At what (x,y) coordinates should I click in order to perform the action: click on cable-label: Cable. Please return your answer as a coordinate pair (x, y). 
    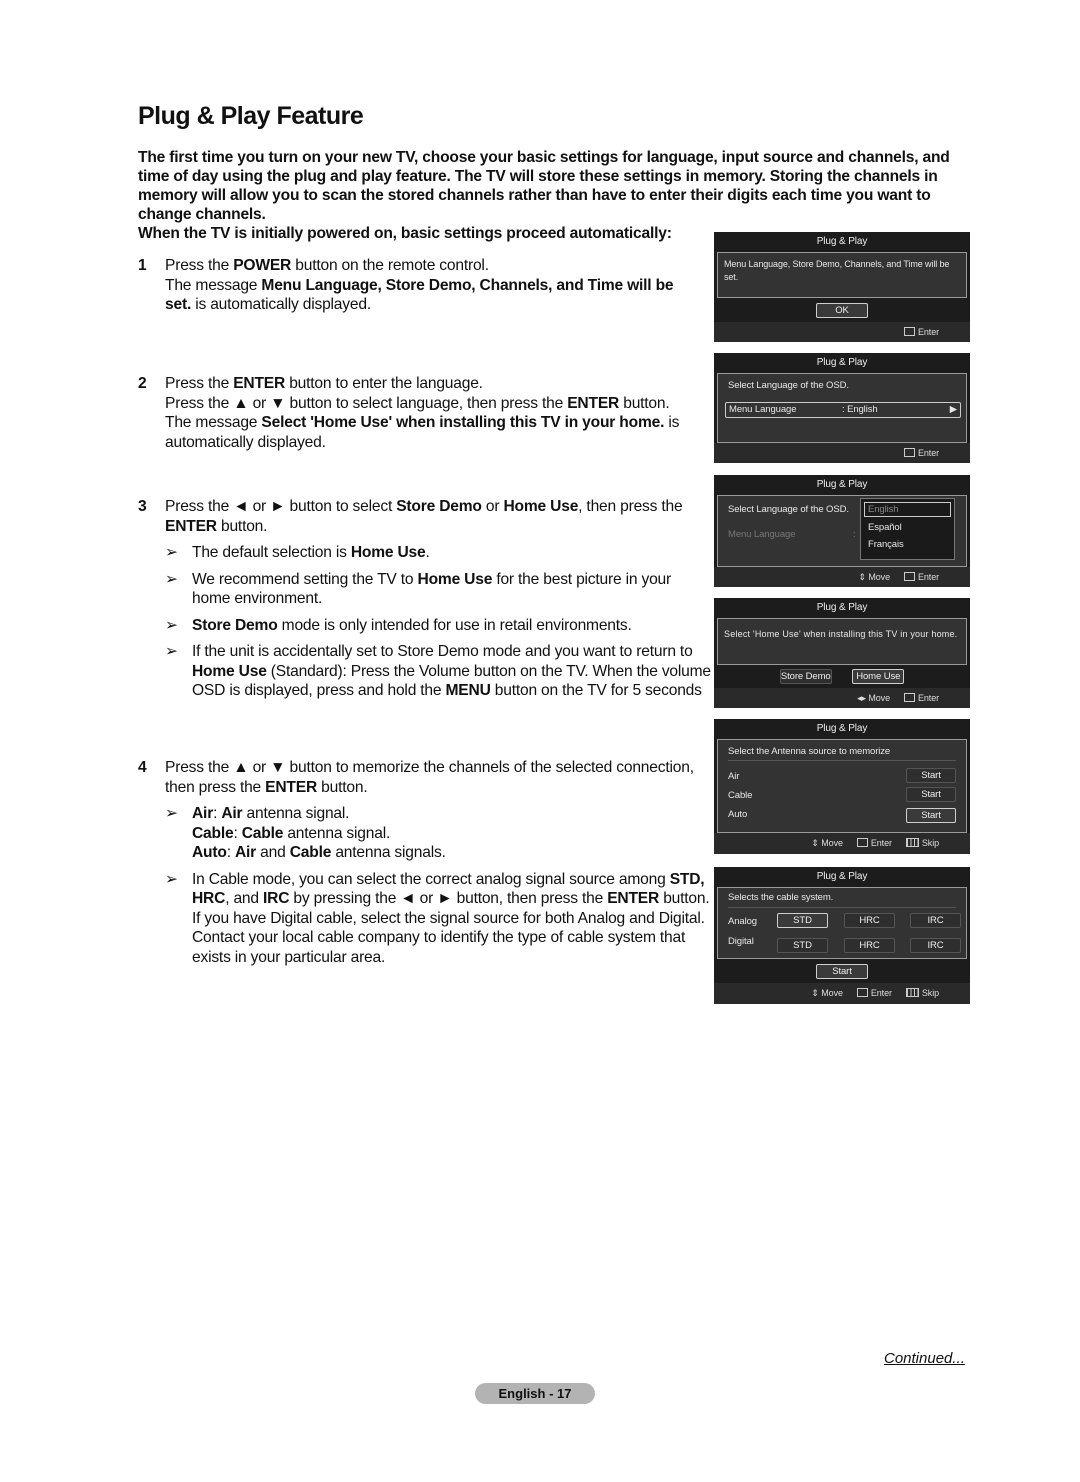
    Looking at the image, I should click on (740, 795).